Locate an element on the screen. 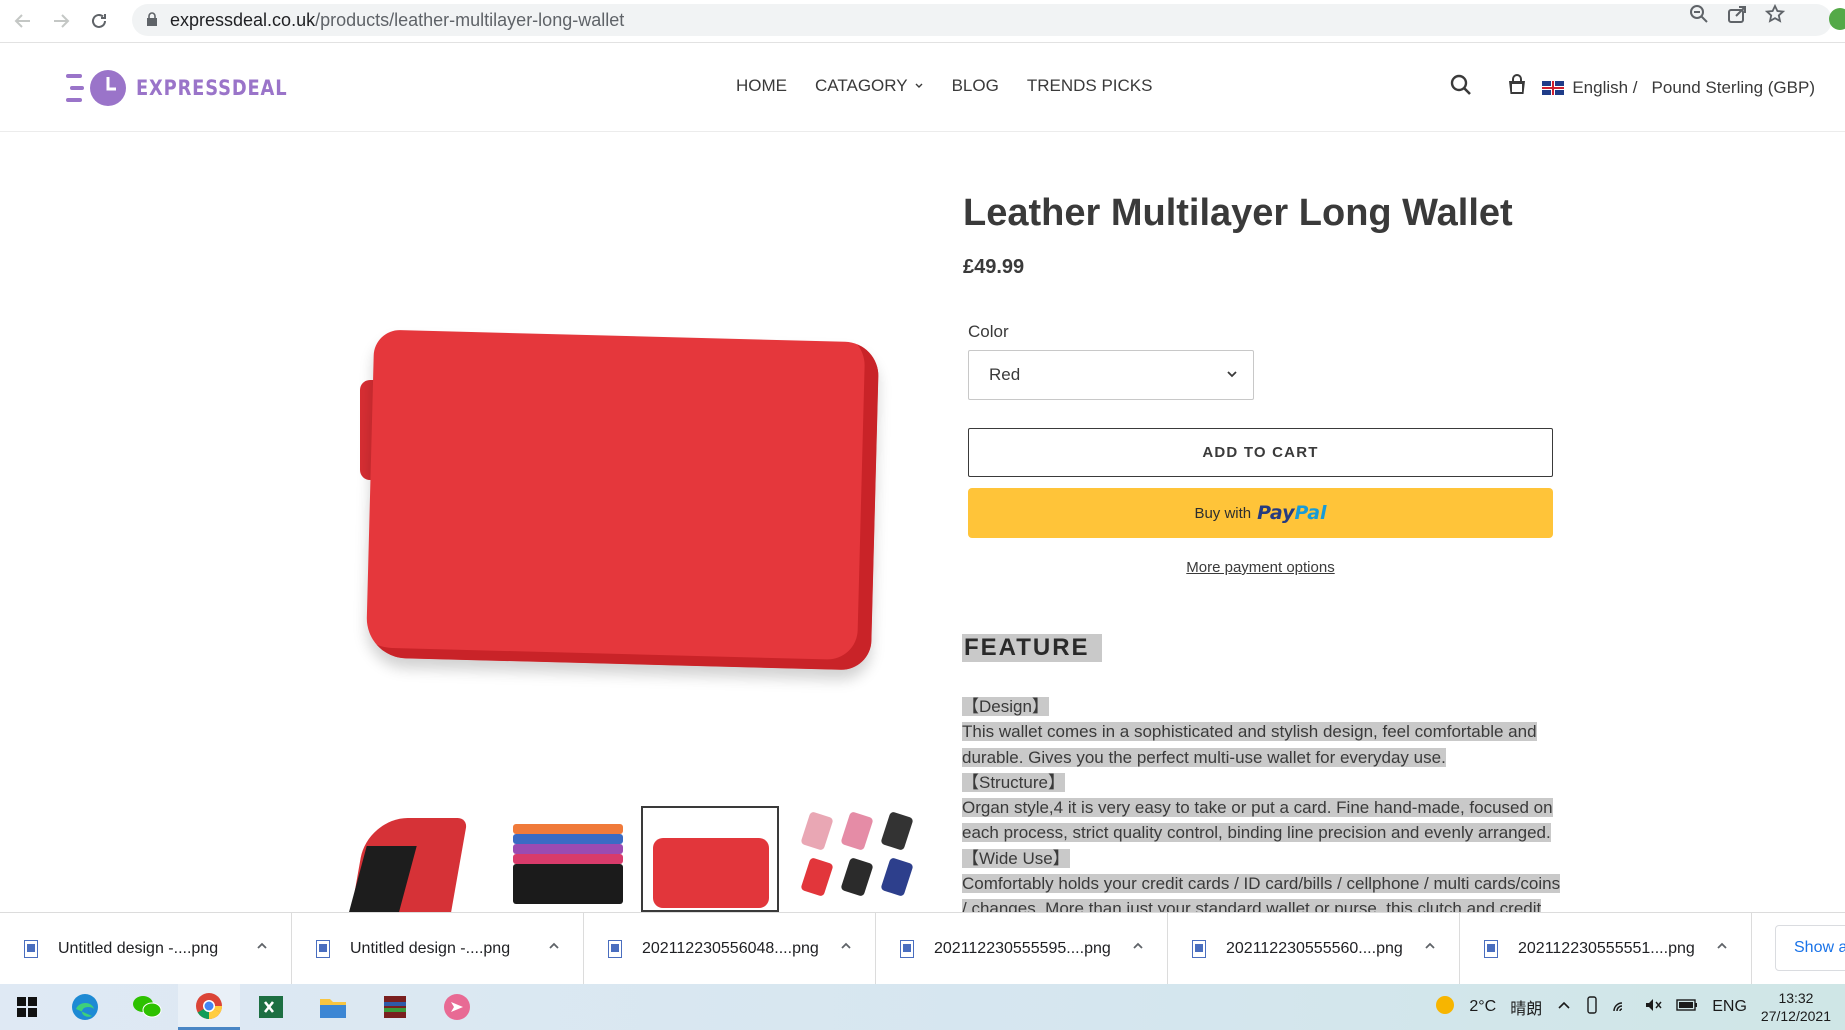  winrar-icon is located at coordinates (395, 1007).